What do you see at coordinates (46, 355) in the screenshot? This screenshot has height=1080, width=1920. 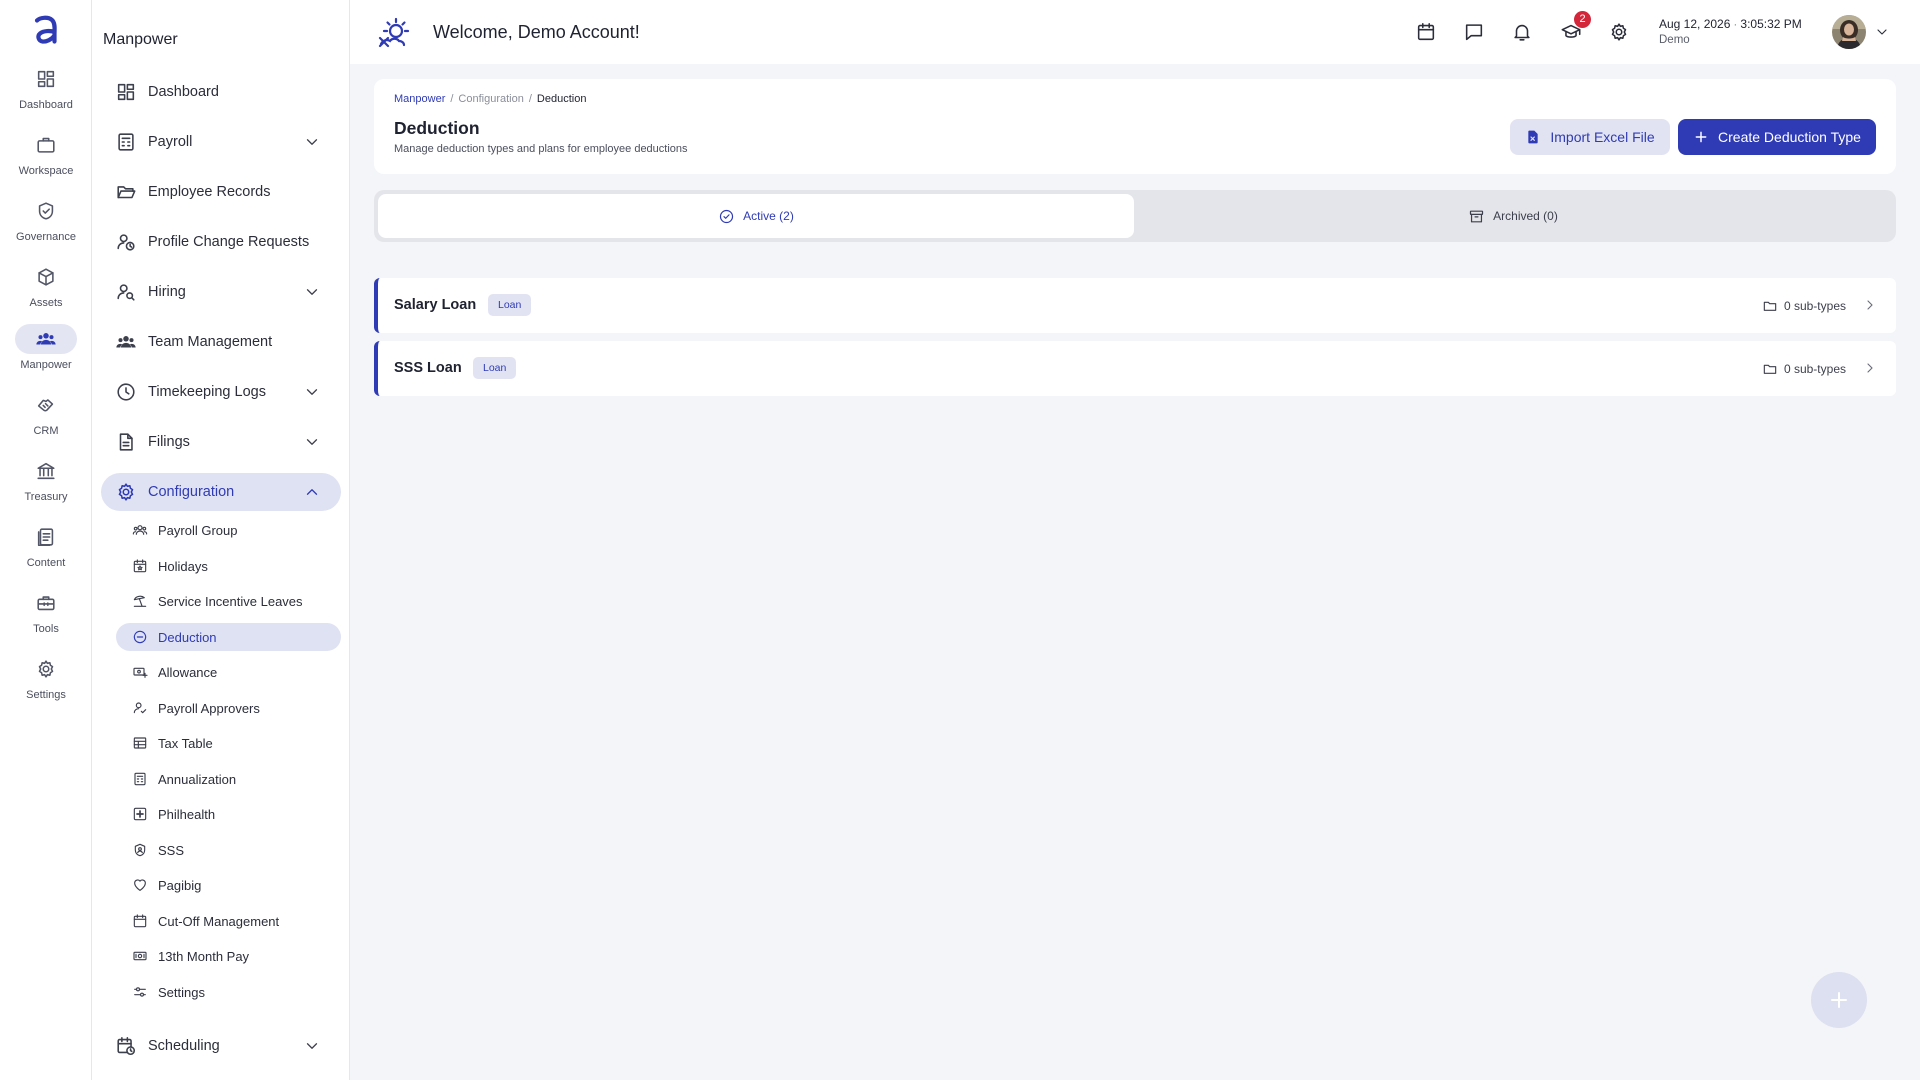 I see `rail-item-manpower: Manpower` at bounding box center [46, 355].